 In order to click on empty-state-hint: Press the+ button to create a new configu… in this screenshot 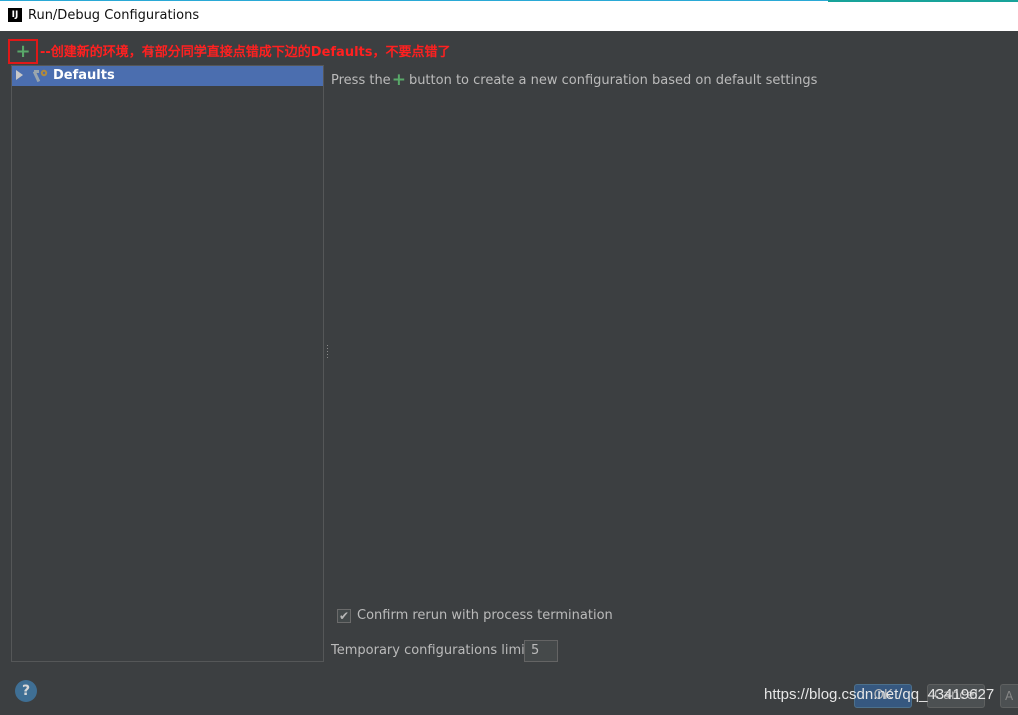, I will do `click(574, 80)`.